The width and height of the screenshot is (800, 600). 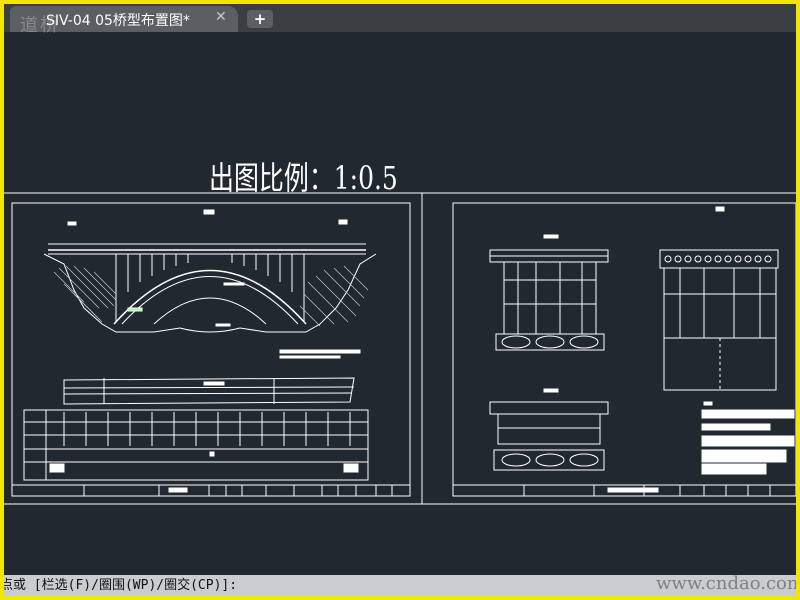 I want to click on file-tab-active: 道桥 SIV-04 05桥型布置图* ✕, so click(x=124, y=21).